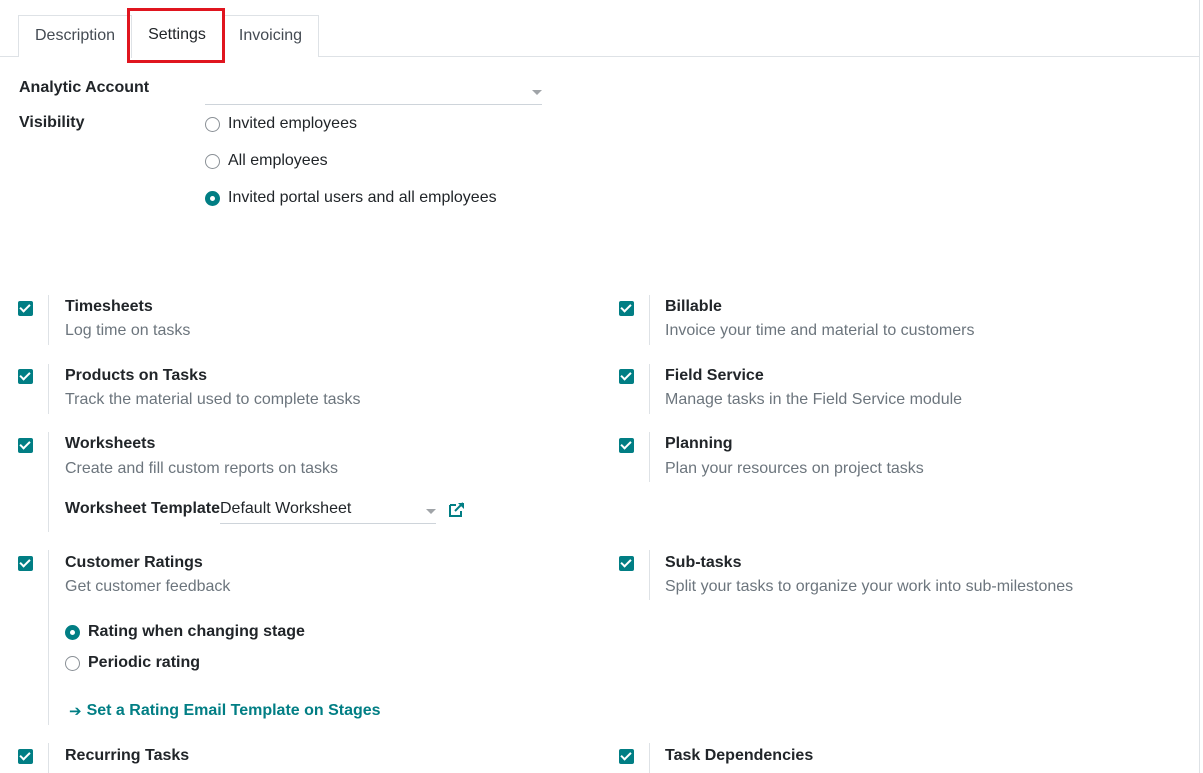 The width and height of the screenshot is (1203, 773). I want to click on visibility-label: Visibility, so click(52, 122).